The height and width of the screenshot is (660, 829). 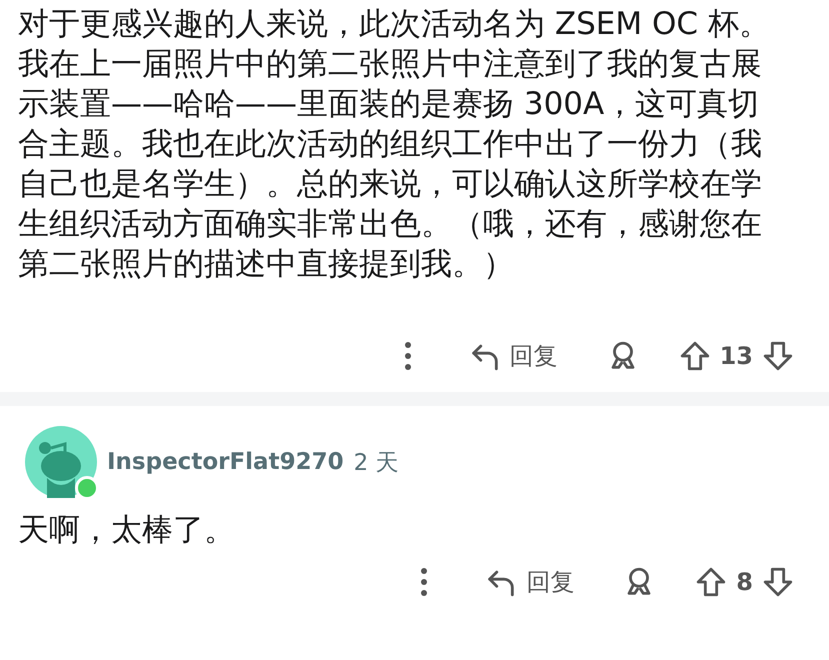 I want to click on vote-count: 8, so click(x=744, y=582).